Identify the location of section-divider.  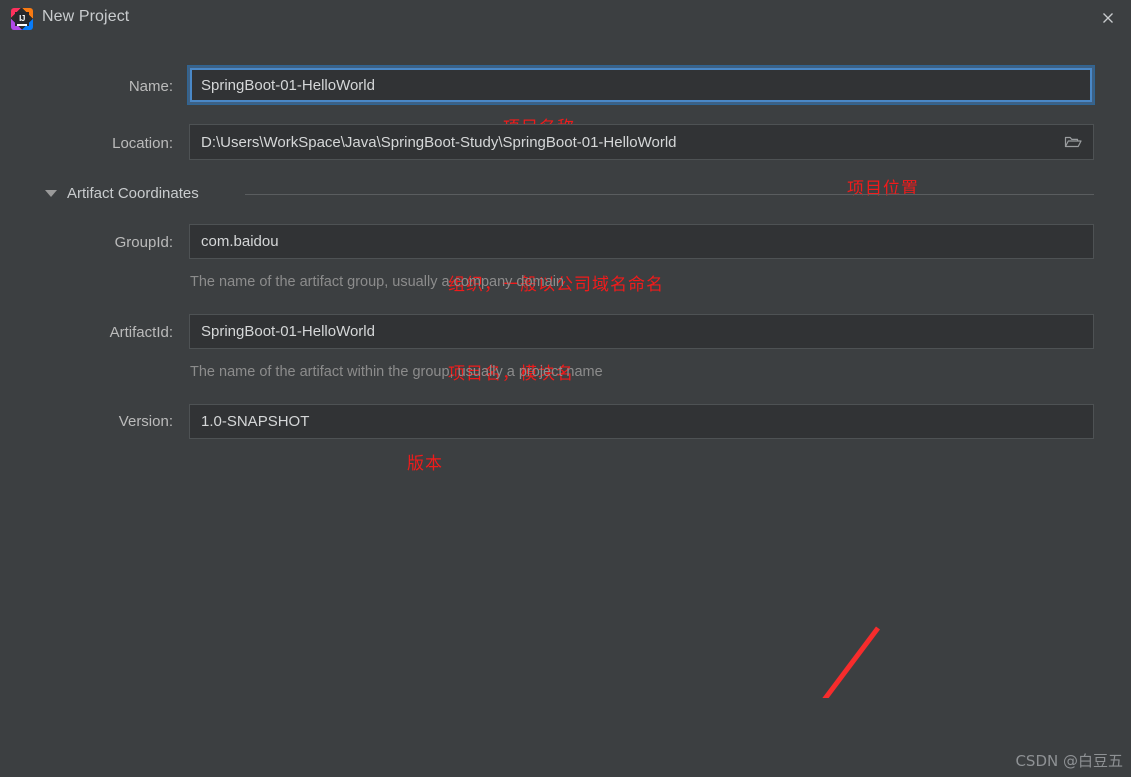
(669, 194).